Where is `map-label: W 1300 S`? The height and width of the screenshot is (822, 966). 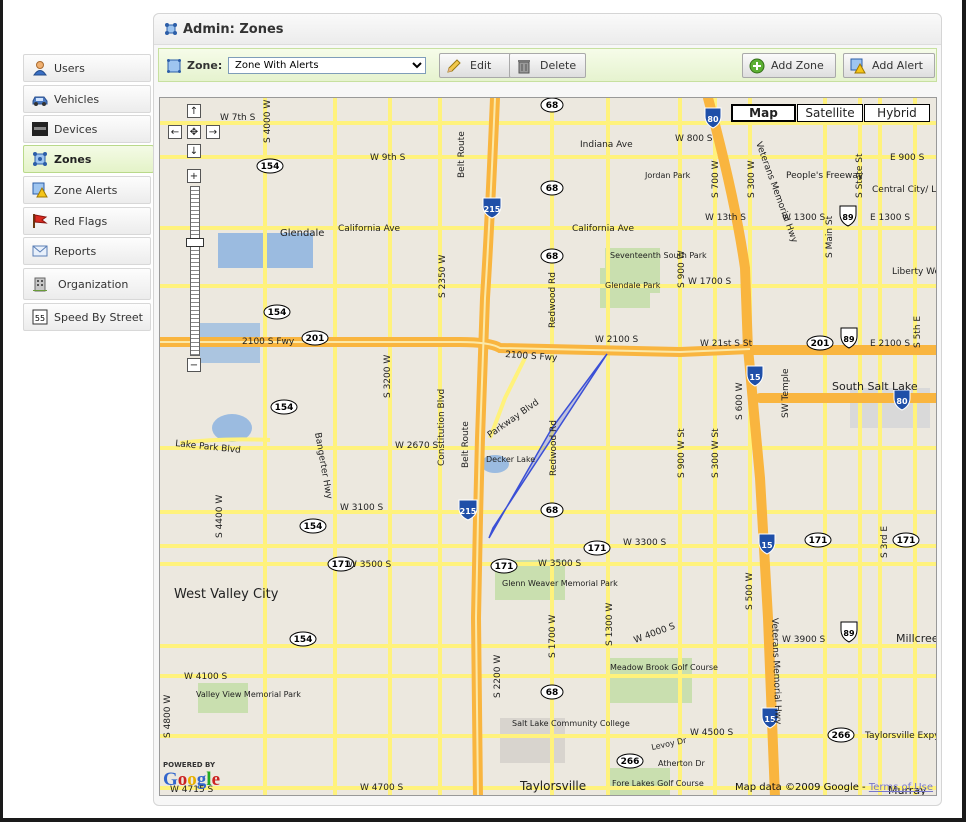 map-label: W 1300 S is located at coordinates (804, 218).